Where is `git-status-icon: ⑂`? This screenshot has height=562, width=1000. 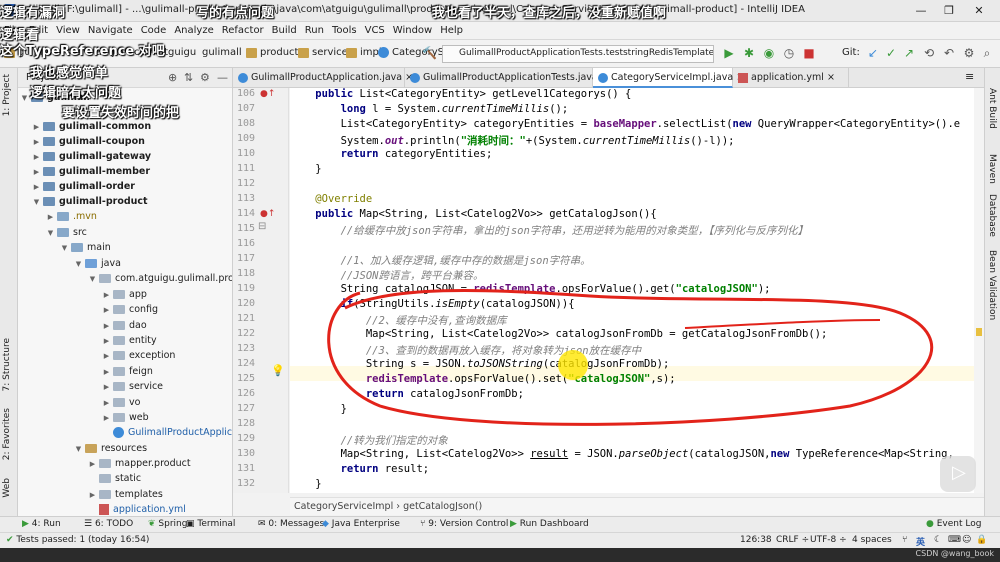
git-status-icon: ⑂ is located at coordinates (904, 540).